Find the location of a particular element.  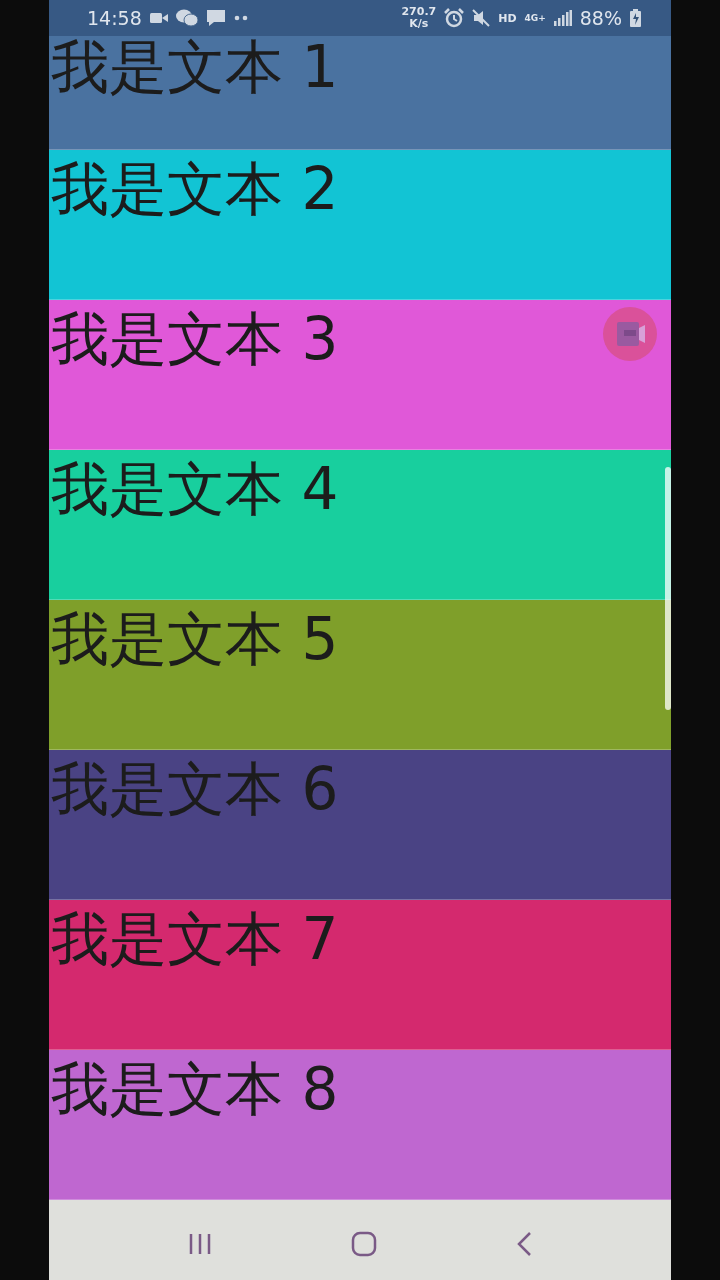

home-icon is located at coordinates (364, 1243).